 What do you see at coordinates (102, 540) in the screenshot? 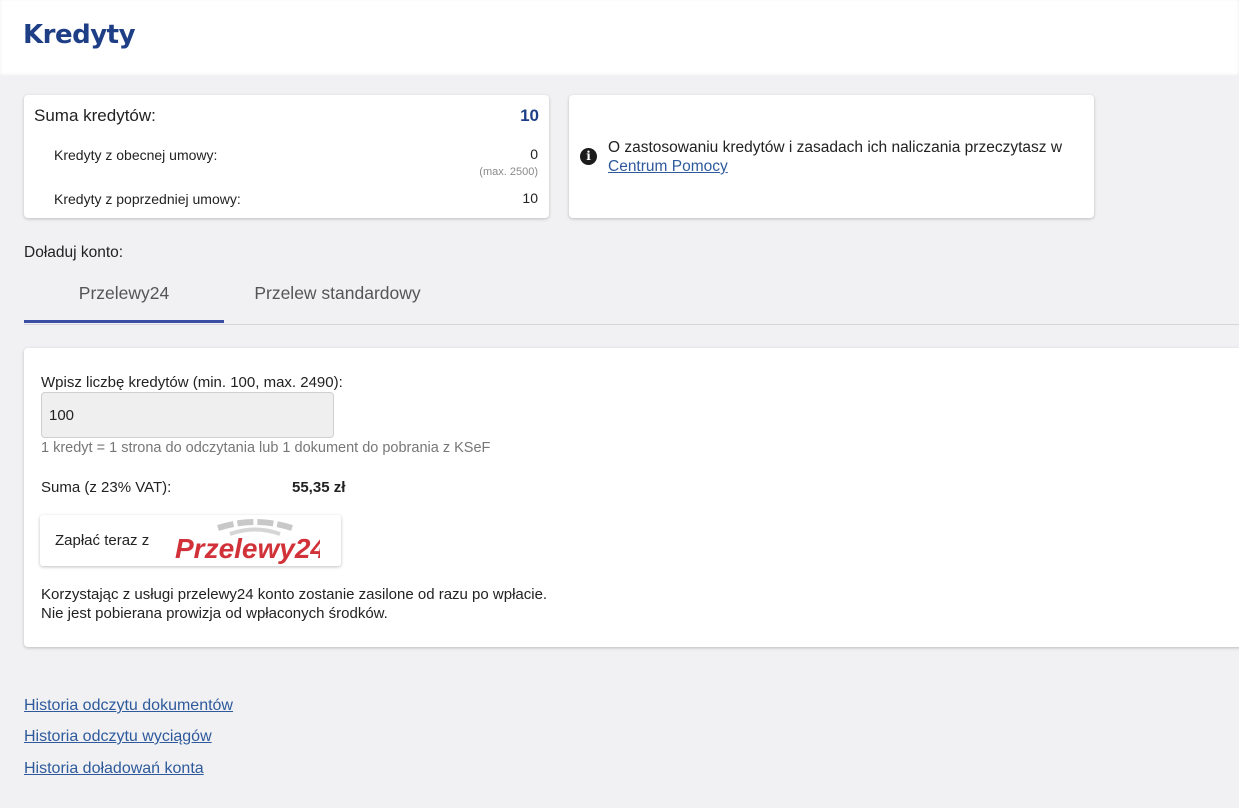
I see `pay-now-label: Zapłać teraz z` at bounding box center [102, 540].